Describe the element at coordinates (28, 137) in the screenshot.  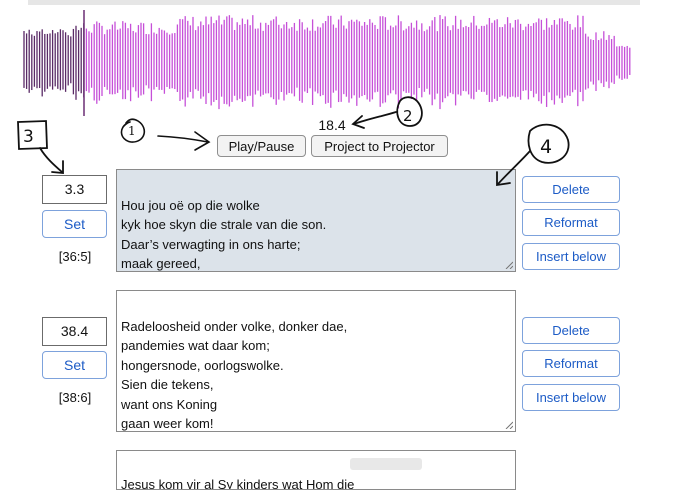
I see `annotation-label: 3` at that location.